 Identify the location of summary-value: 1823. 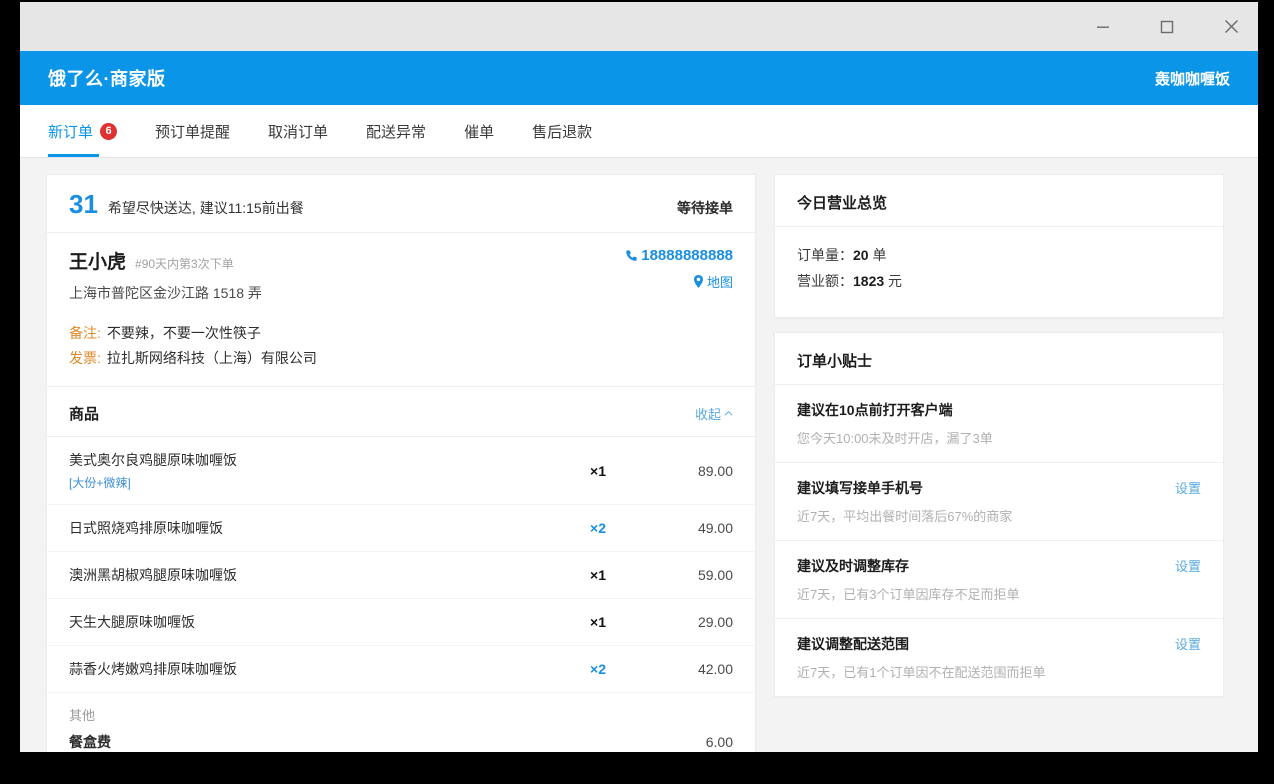
(869, 280).